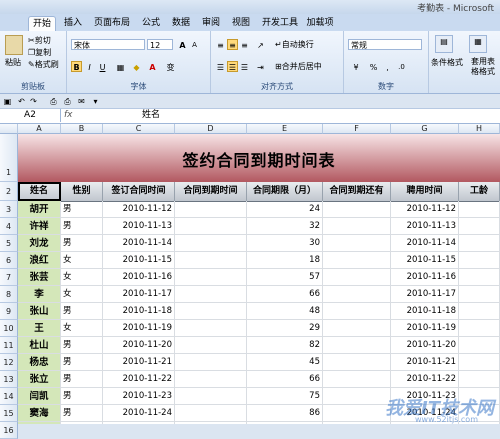  I want to click on cell-name: 许祥, so click(39, 226).